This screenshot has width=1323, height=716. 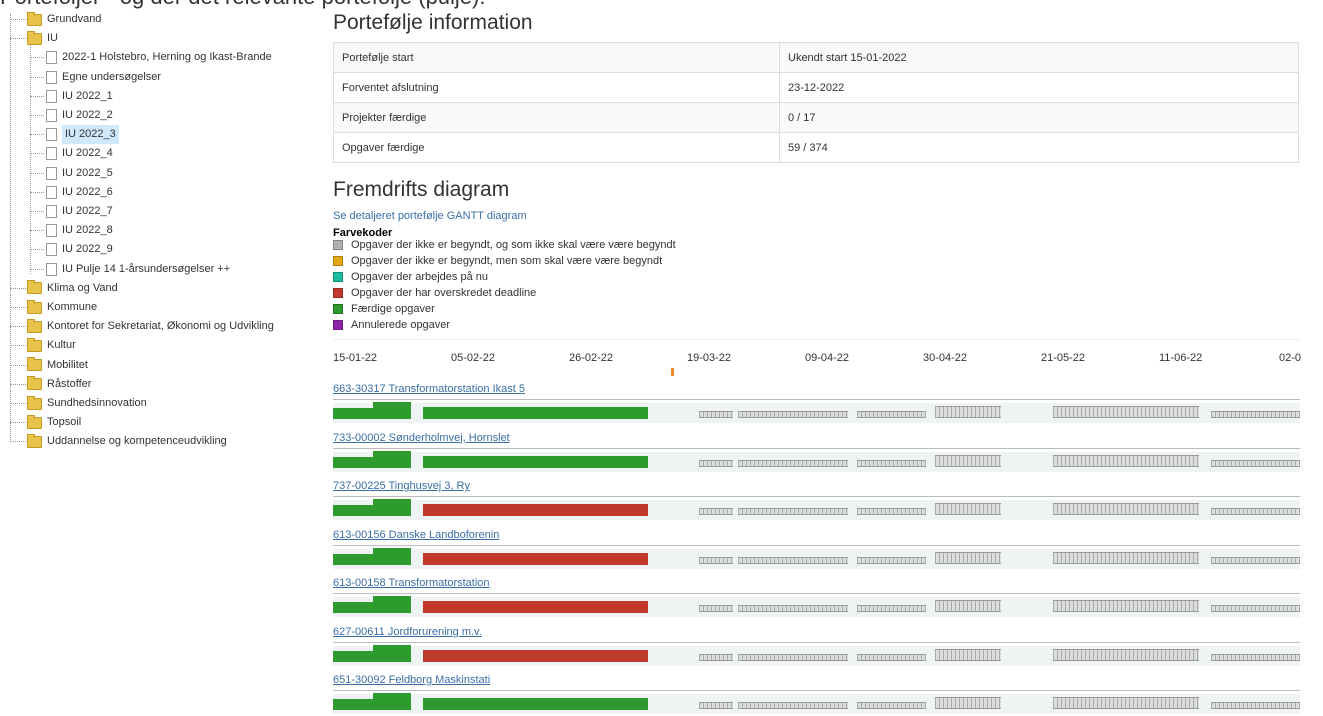 I want to click on tree-label: Mobilitet, so click(x=67, y=364).